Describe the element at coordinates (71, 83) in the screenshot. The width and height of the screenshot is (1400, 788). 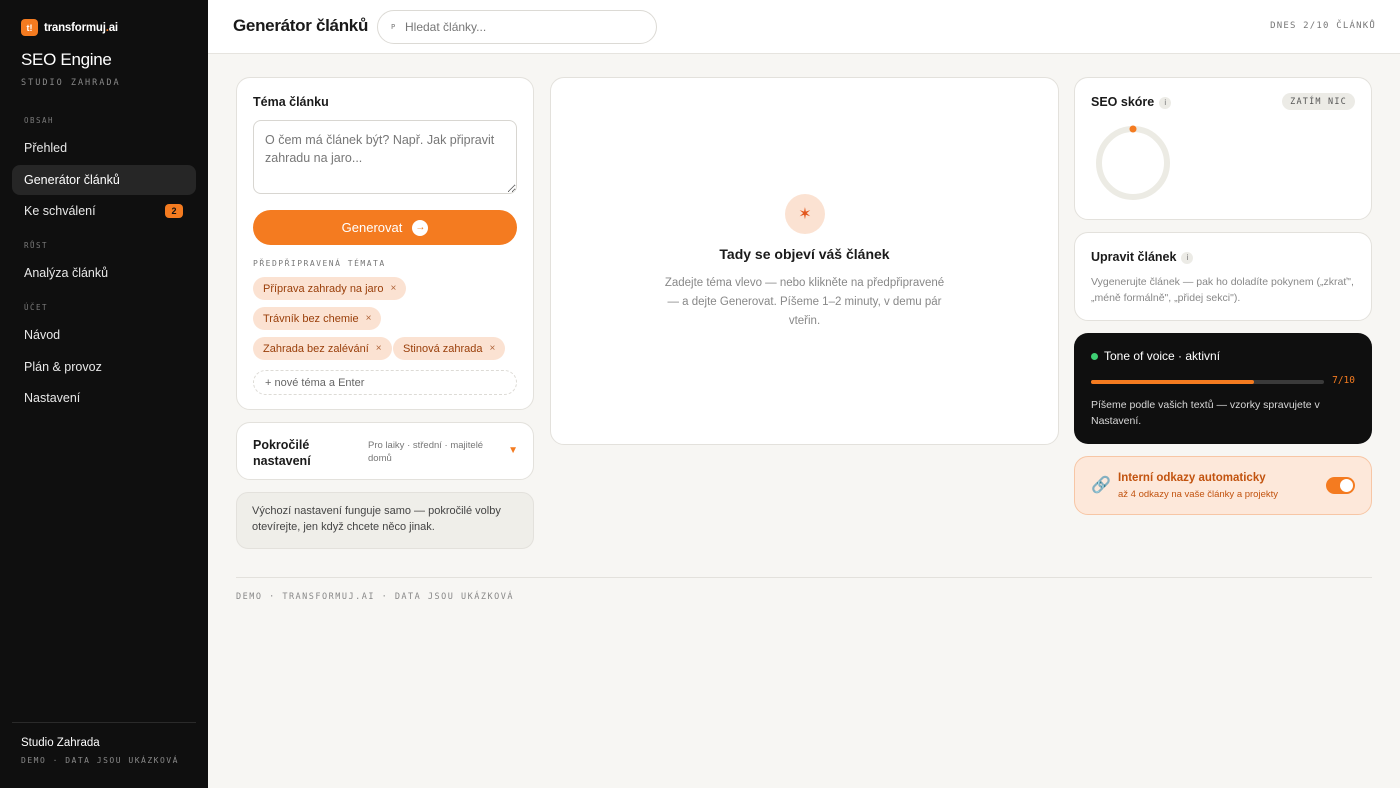
I see `app-subtitle: STUDIO ZAHRADA` at that location.